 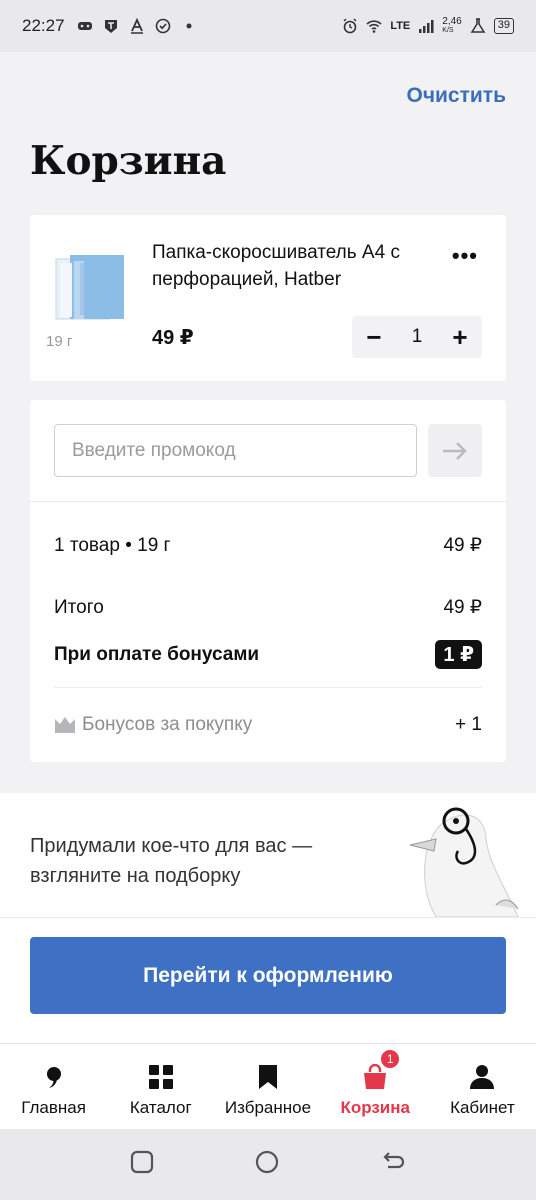 What do you see at coordinates (268, 975) in the screenshot?
I see `checkout-button: Перейти к оформлению` at bounding box center [268, 975].